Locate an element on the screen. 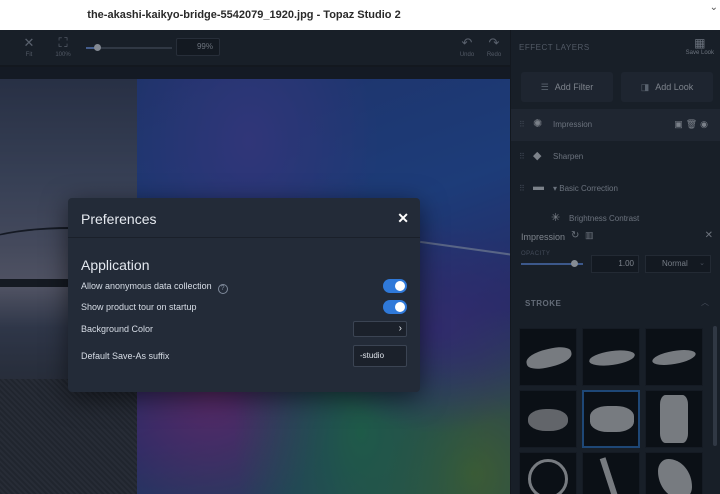  window-menu-icon: ⌄ is located at coordinates (714, 7).